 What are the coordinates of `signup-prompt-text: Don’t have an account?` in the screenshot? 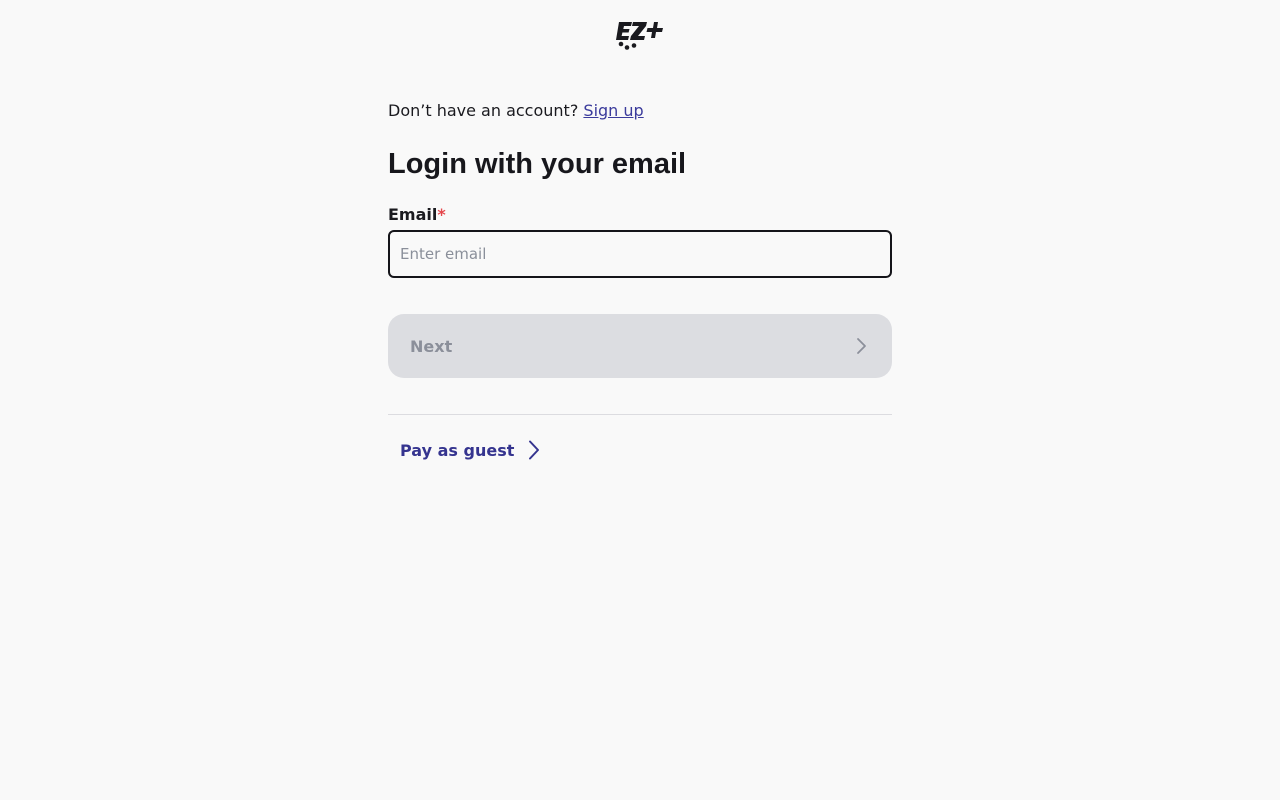 It's located at (483, 110).